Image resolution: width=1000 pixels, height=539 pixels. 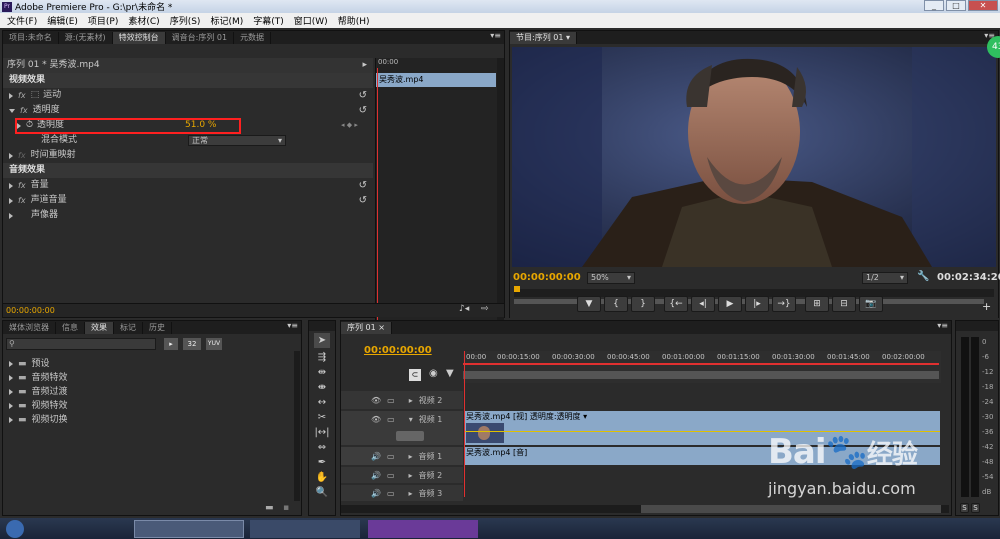 What do you see at coordinates (171, 344) in the screenshot?
I see `accelerated-effects-icon: ▸` at bounding box center [171, 344].